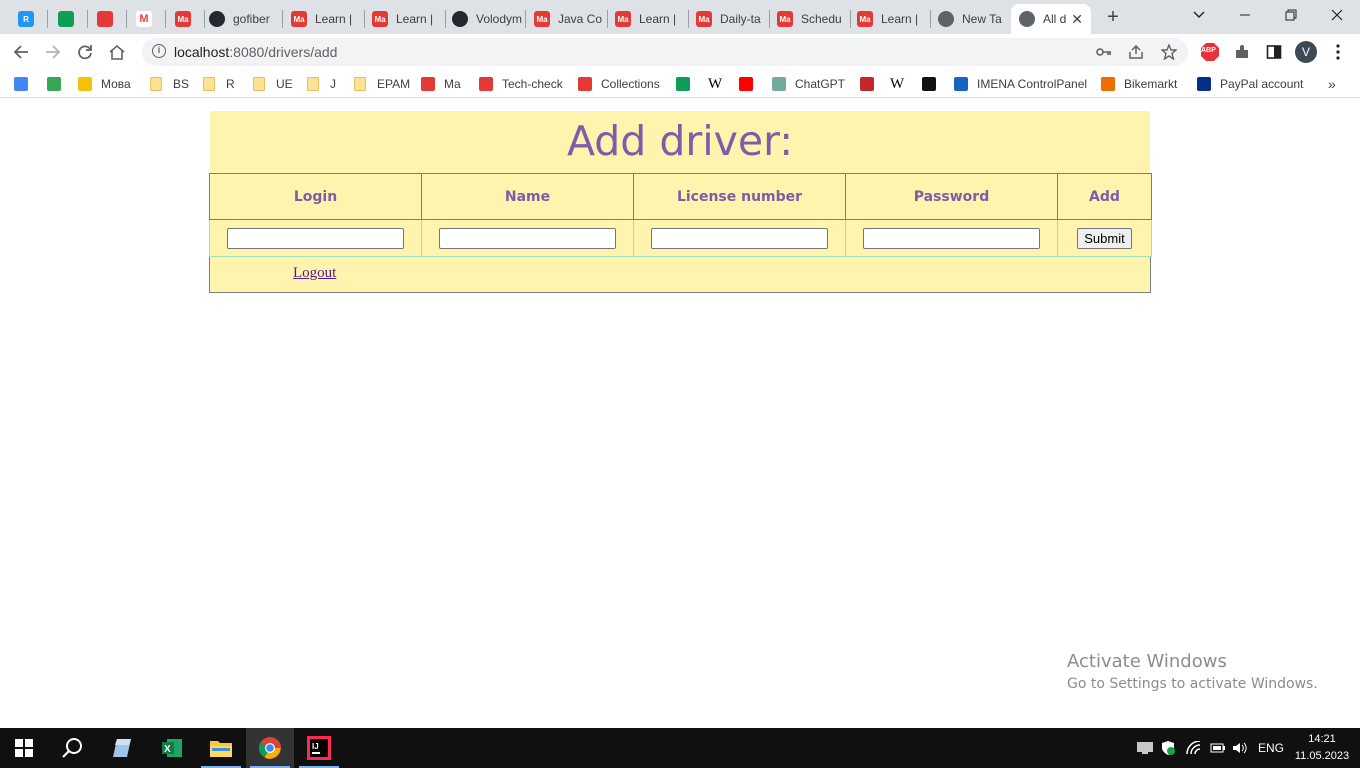 Image resolution: width=1360 pixels, height=768 pixels. I want to click on bookmark-item: J, so click(321, 84).